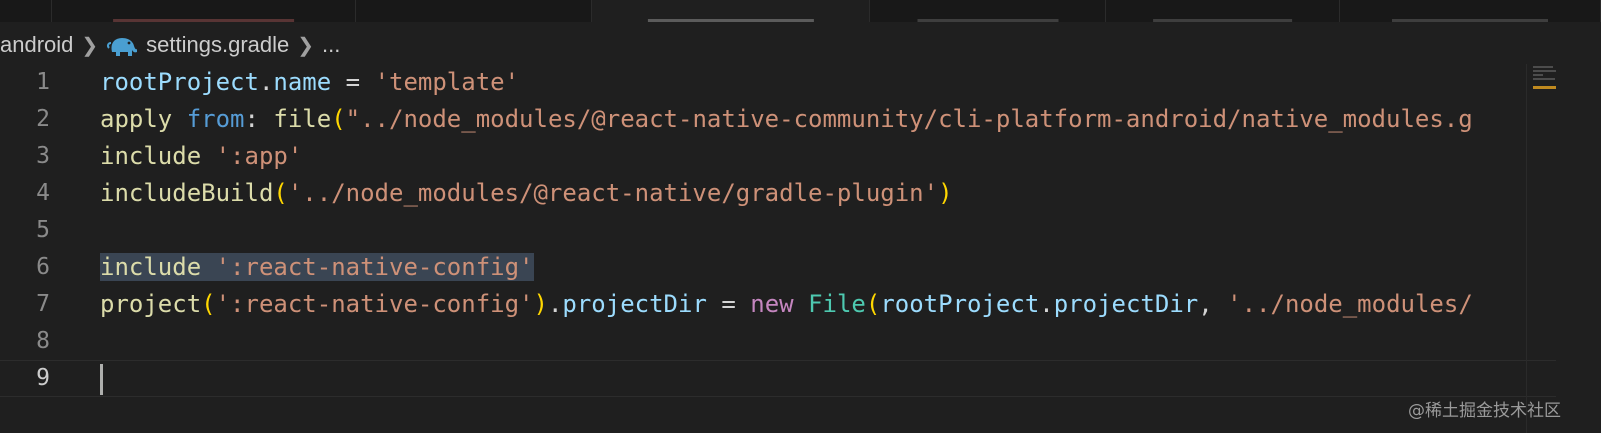 Image resolution: width=1601 pixels, height=433 pixels. I want to click on text-selection: include ':react-native-config', so click(317, 267).